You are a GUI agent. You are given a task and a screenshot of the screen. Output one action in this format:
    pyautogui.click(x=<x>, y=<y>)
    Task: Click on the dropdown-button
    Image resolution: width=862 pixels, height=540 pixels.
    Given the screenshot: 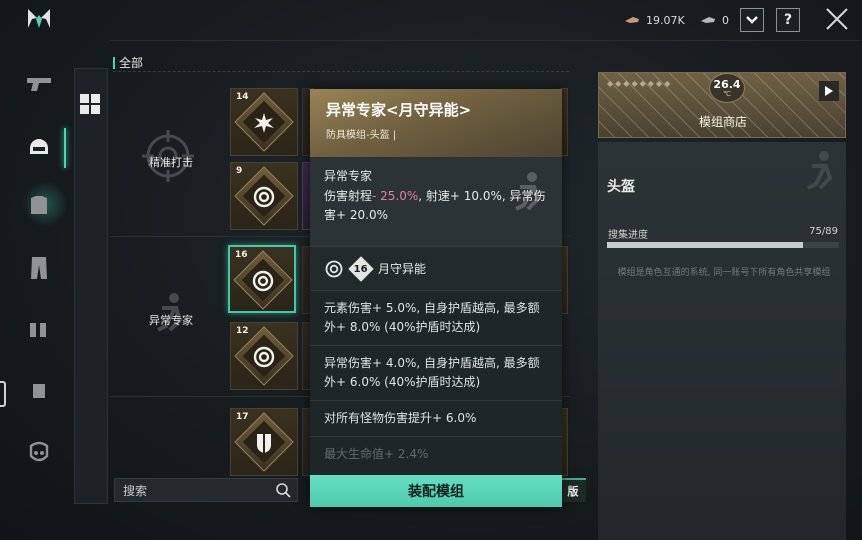 What is the action you would take?
    pyautogui.click(x=752, y=20)
    